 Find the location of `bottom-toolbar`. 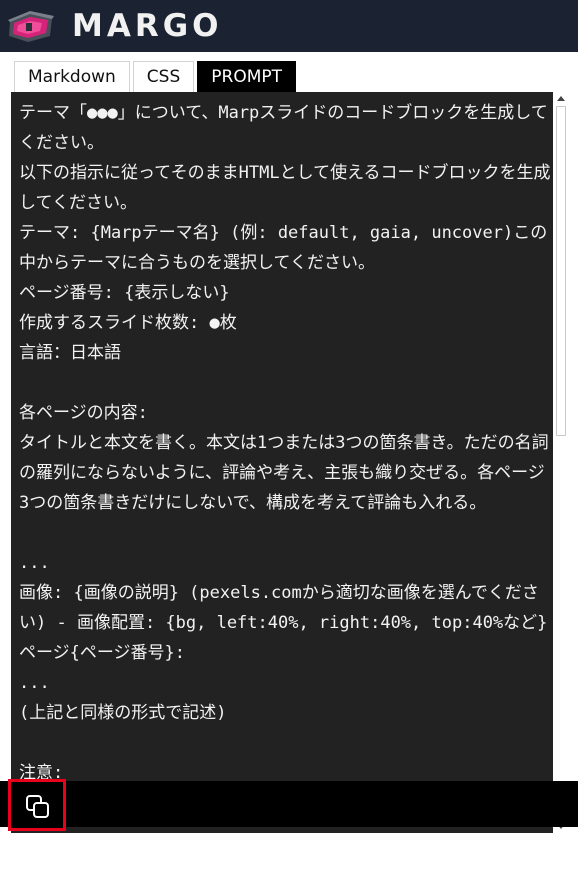

bottom-toolbar is located at coordinates (289, 804).